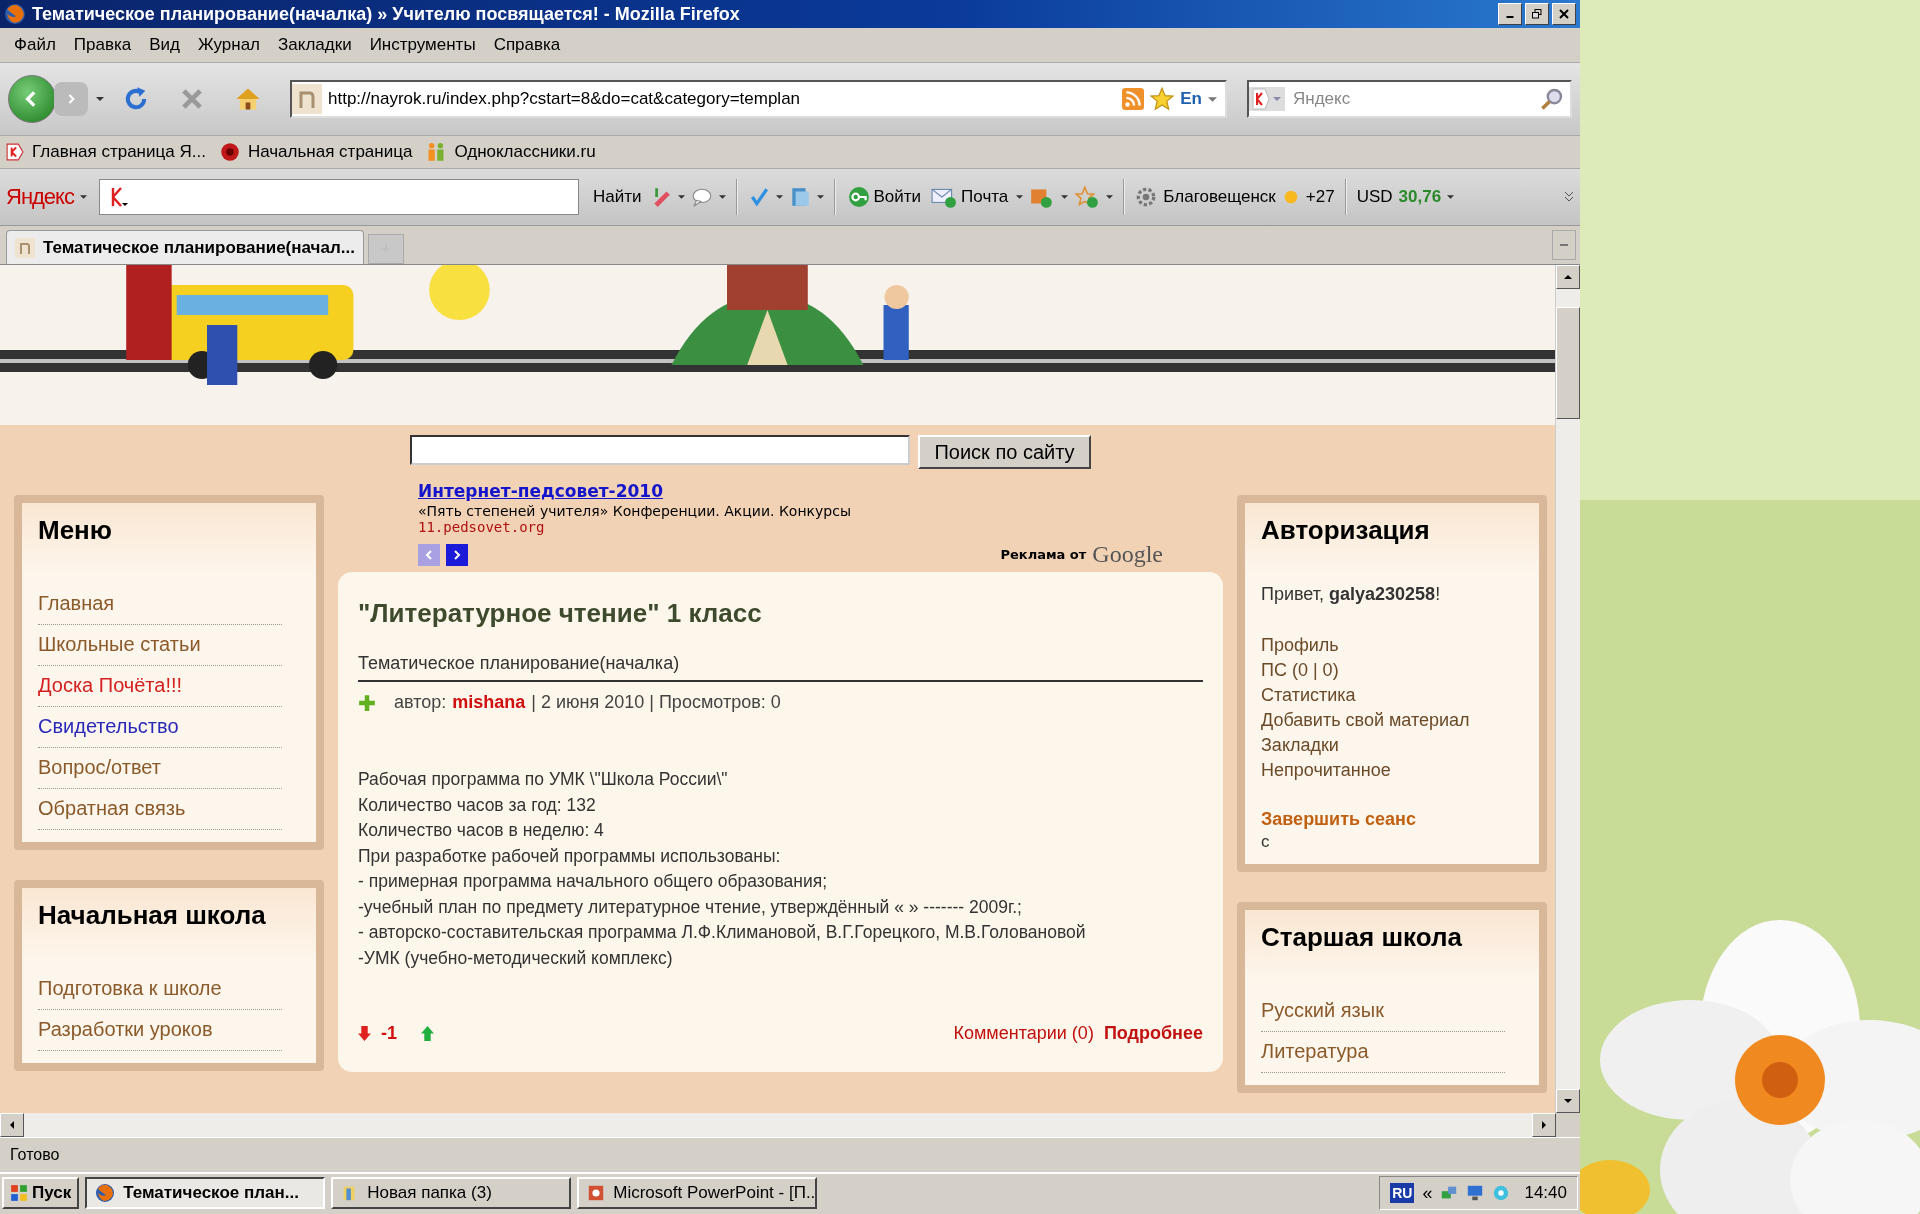 This screenshot has height=1214, width=1920. I want to click on account-link: Непрочитанное, so click(1388, 770).